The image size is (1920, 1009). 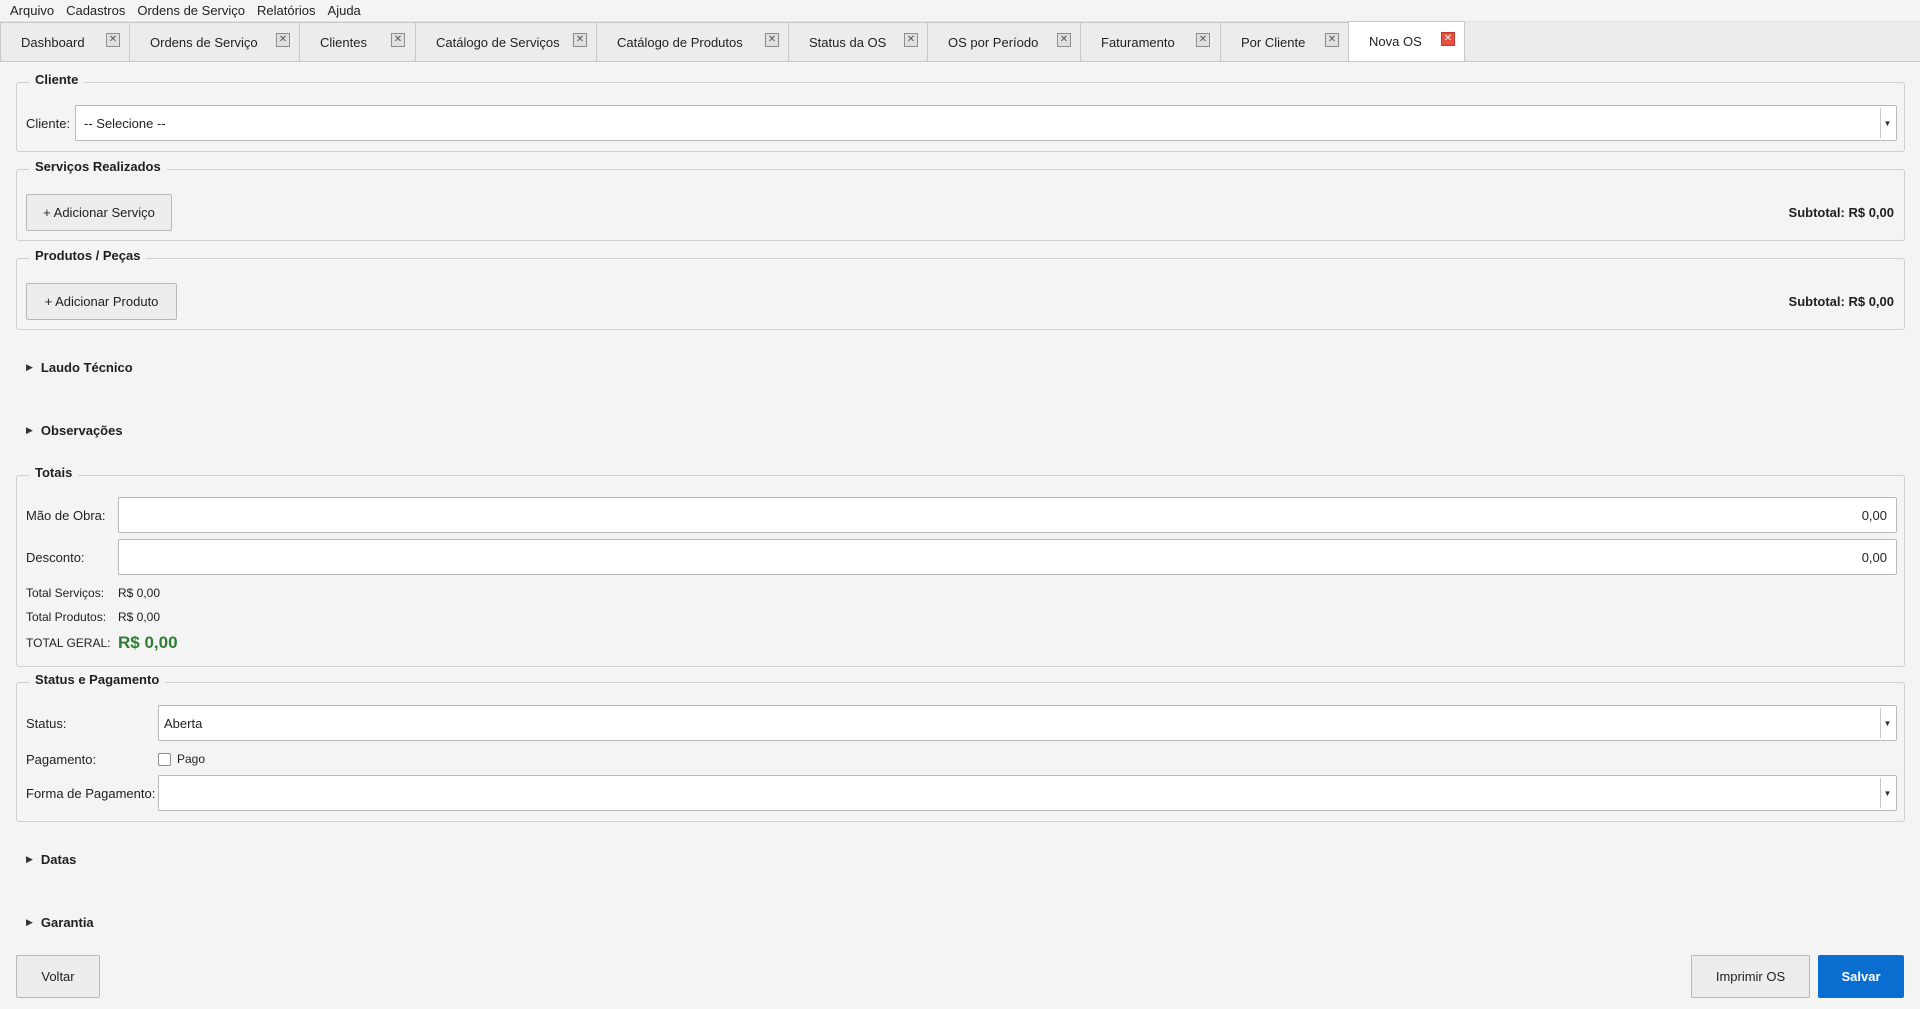 I want to click on totais-legend: Totais, so click(x=54, y=472).